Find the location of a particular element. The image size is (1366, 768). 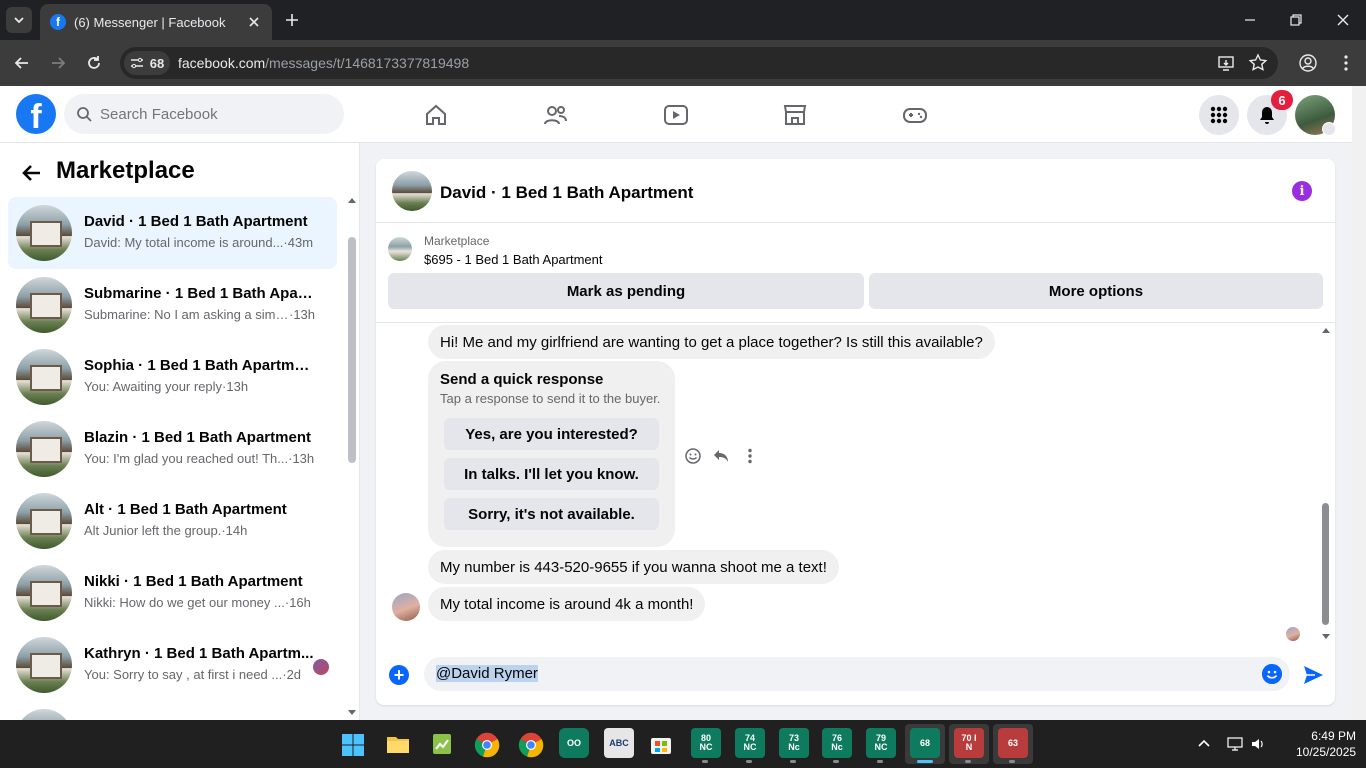

reload-icon is located at coordinates (94, 63).